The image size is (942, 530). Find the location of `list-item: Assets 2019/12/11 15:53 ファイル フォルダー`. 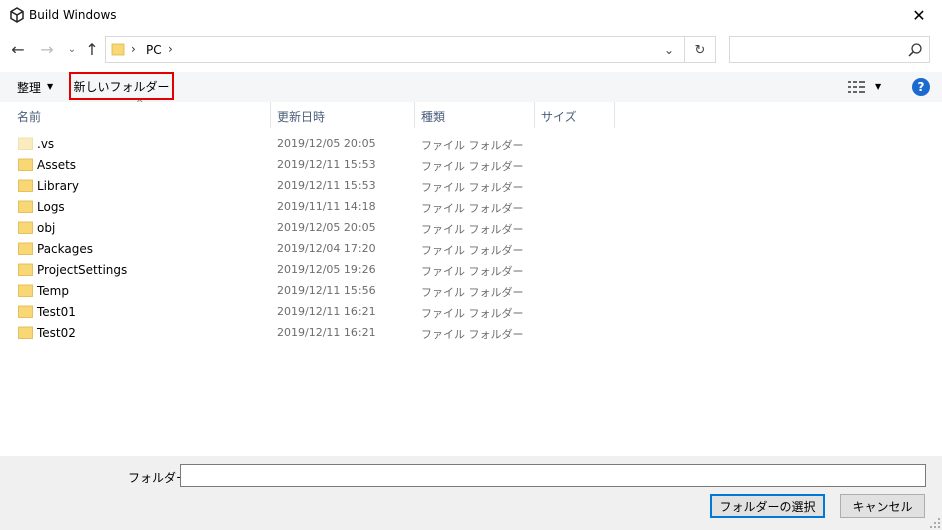

list-item: Assets 2019/12/11 15:53 ファイル フォルダー is located at coordinates (471, 165).